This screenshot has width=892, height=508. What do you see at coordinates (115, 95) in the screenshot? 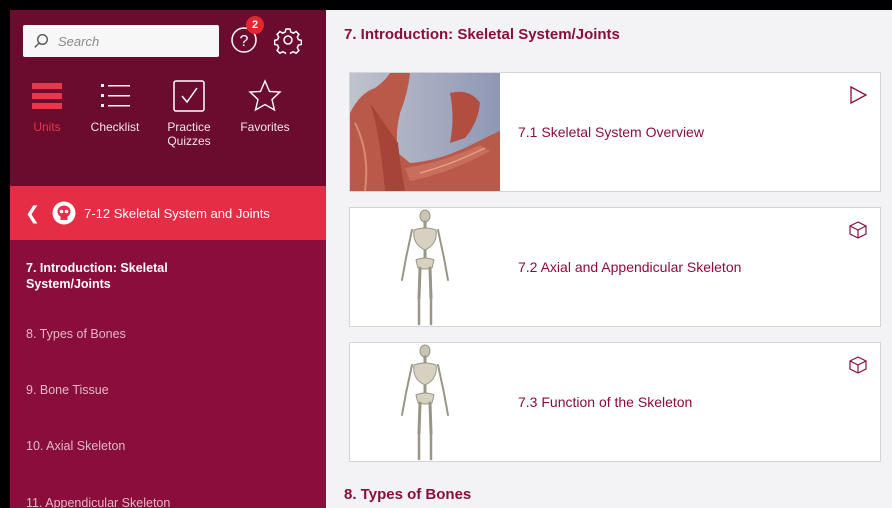
I see `checklist-icon` at bounding box center [115, 95].